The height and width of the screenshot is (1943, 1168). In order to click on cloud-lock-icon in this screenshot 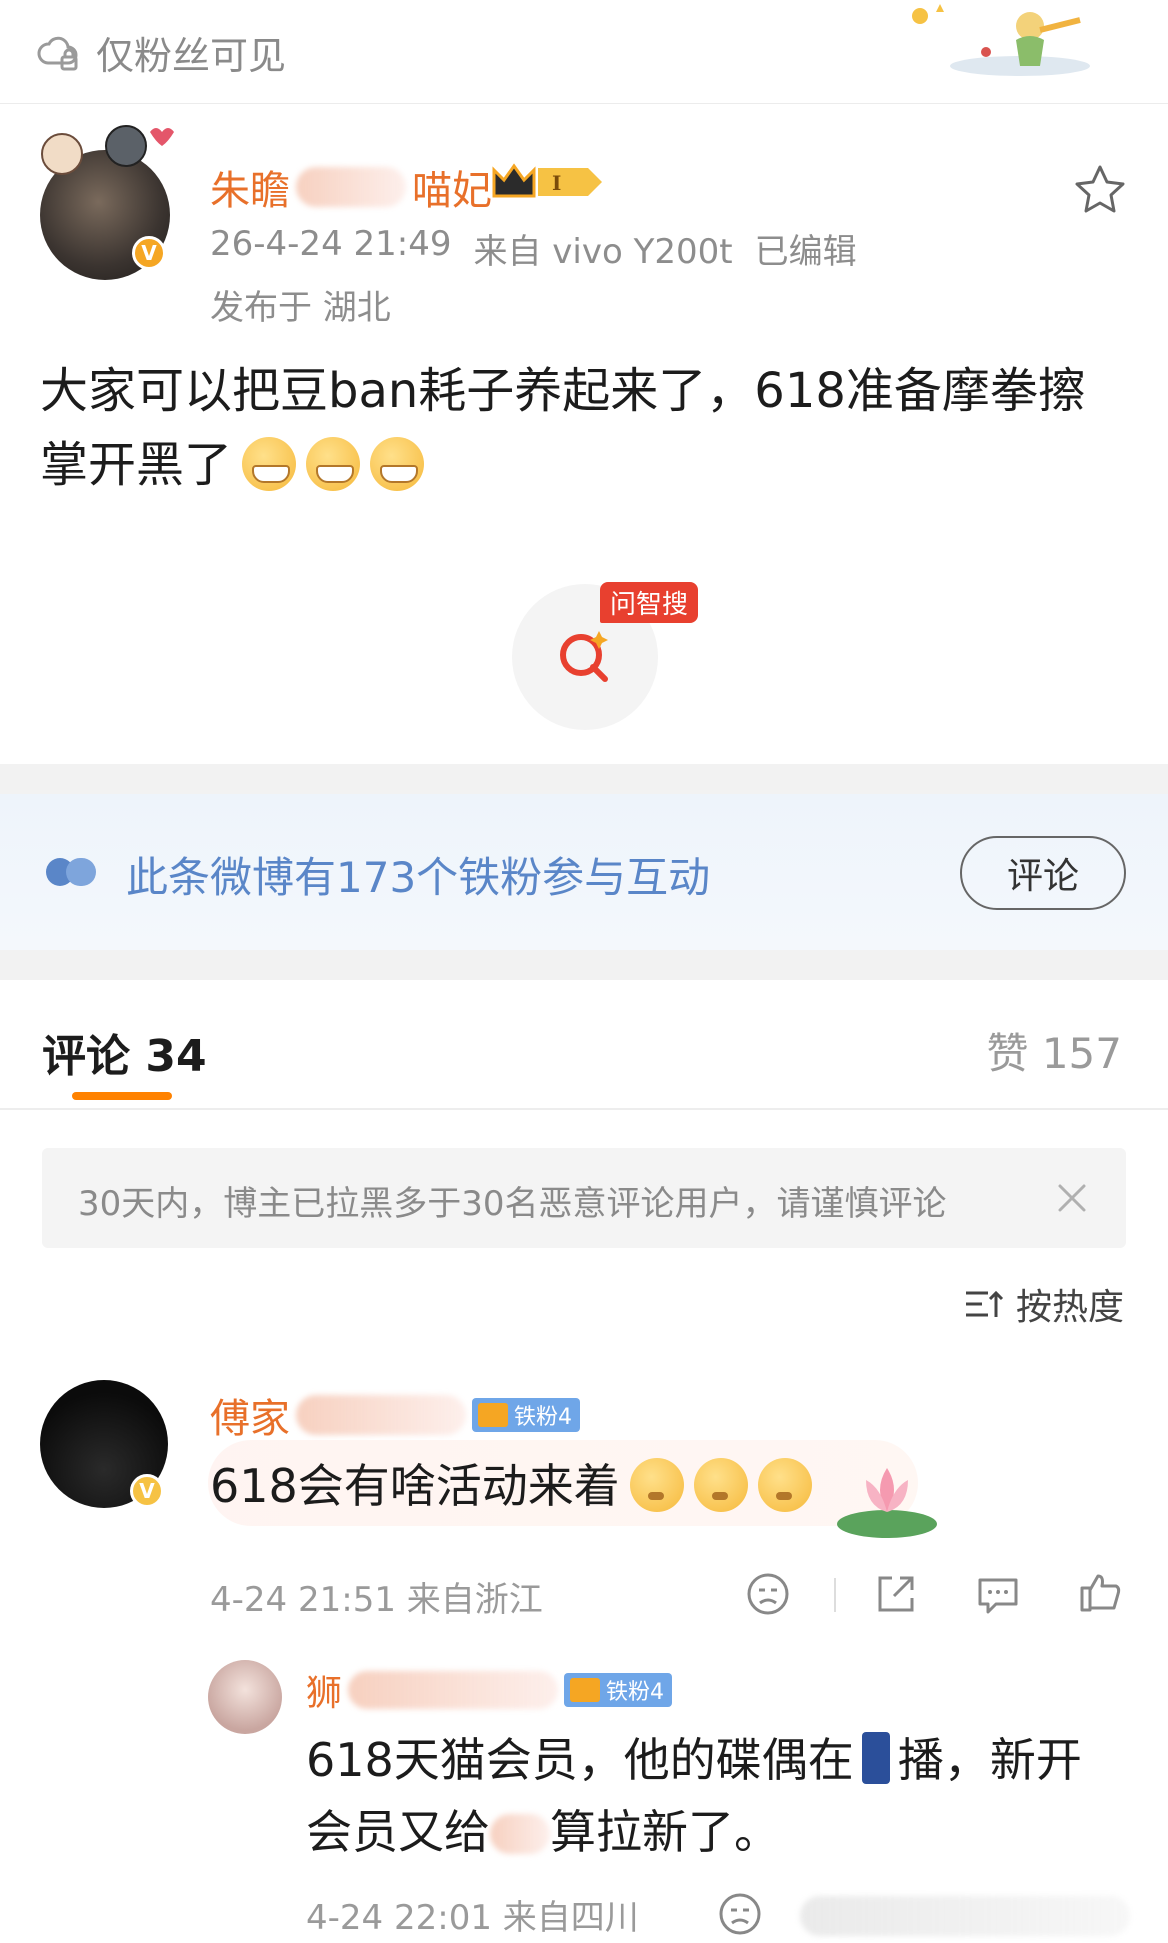, I will do `click(57, 53)`.